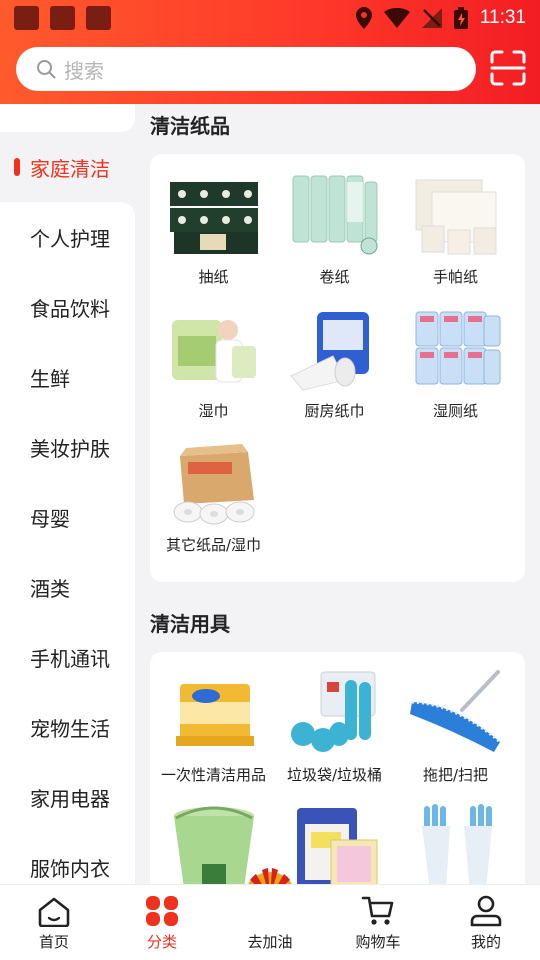  I want to click on tile-label: 拖把/扫把, so click(455, 775).